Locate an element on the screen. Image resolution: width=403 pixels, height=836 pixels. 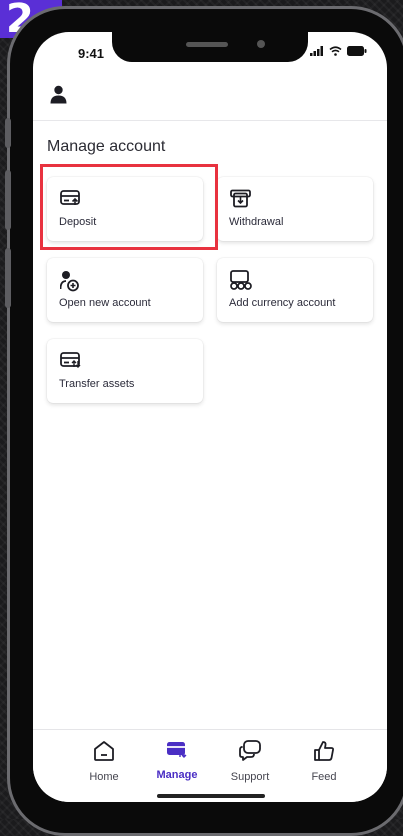
tab-label: Support is located at coordinates (250, 777).